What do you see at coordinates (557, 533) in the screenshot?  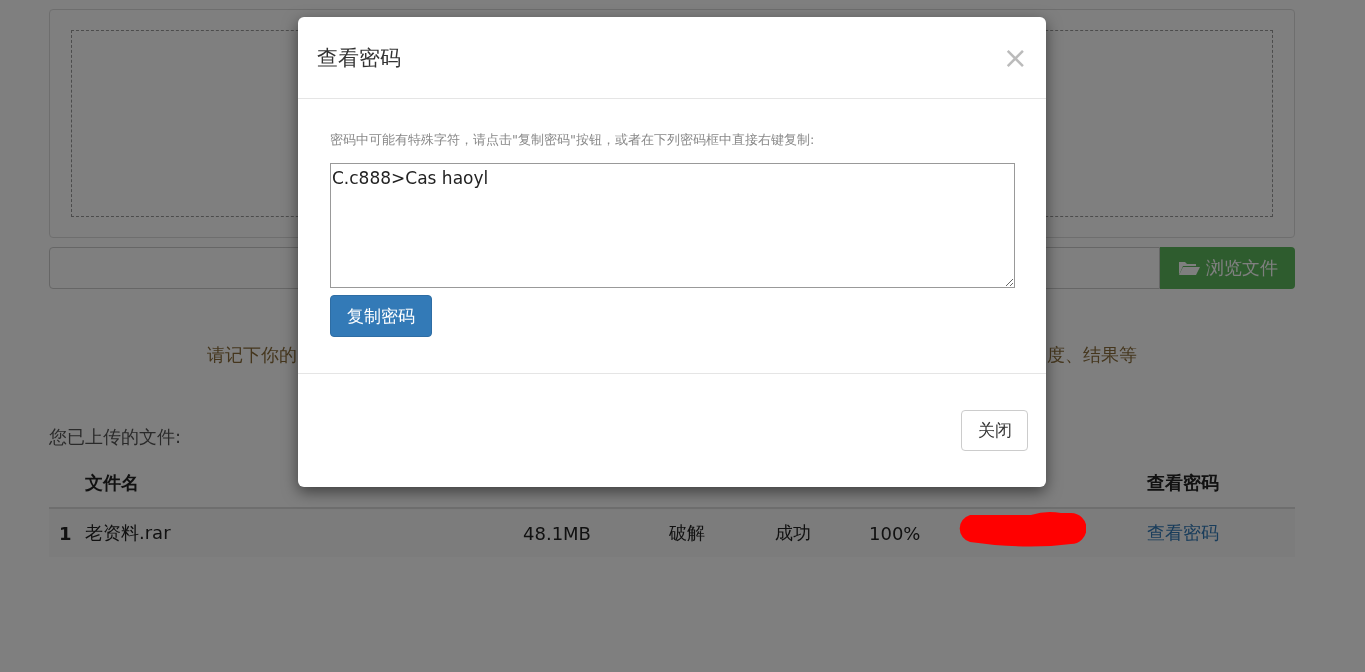 I see `table-cell-text: 48.1MB` at bounding box center [557, 533].